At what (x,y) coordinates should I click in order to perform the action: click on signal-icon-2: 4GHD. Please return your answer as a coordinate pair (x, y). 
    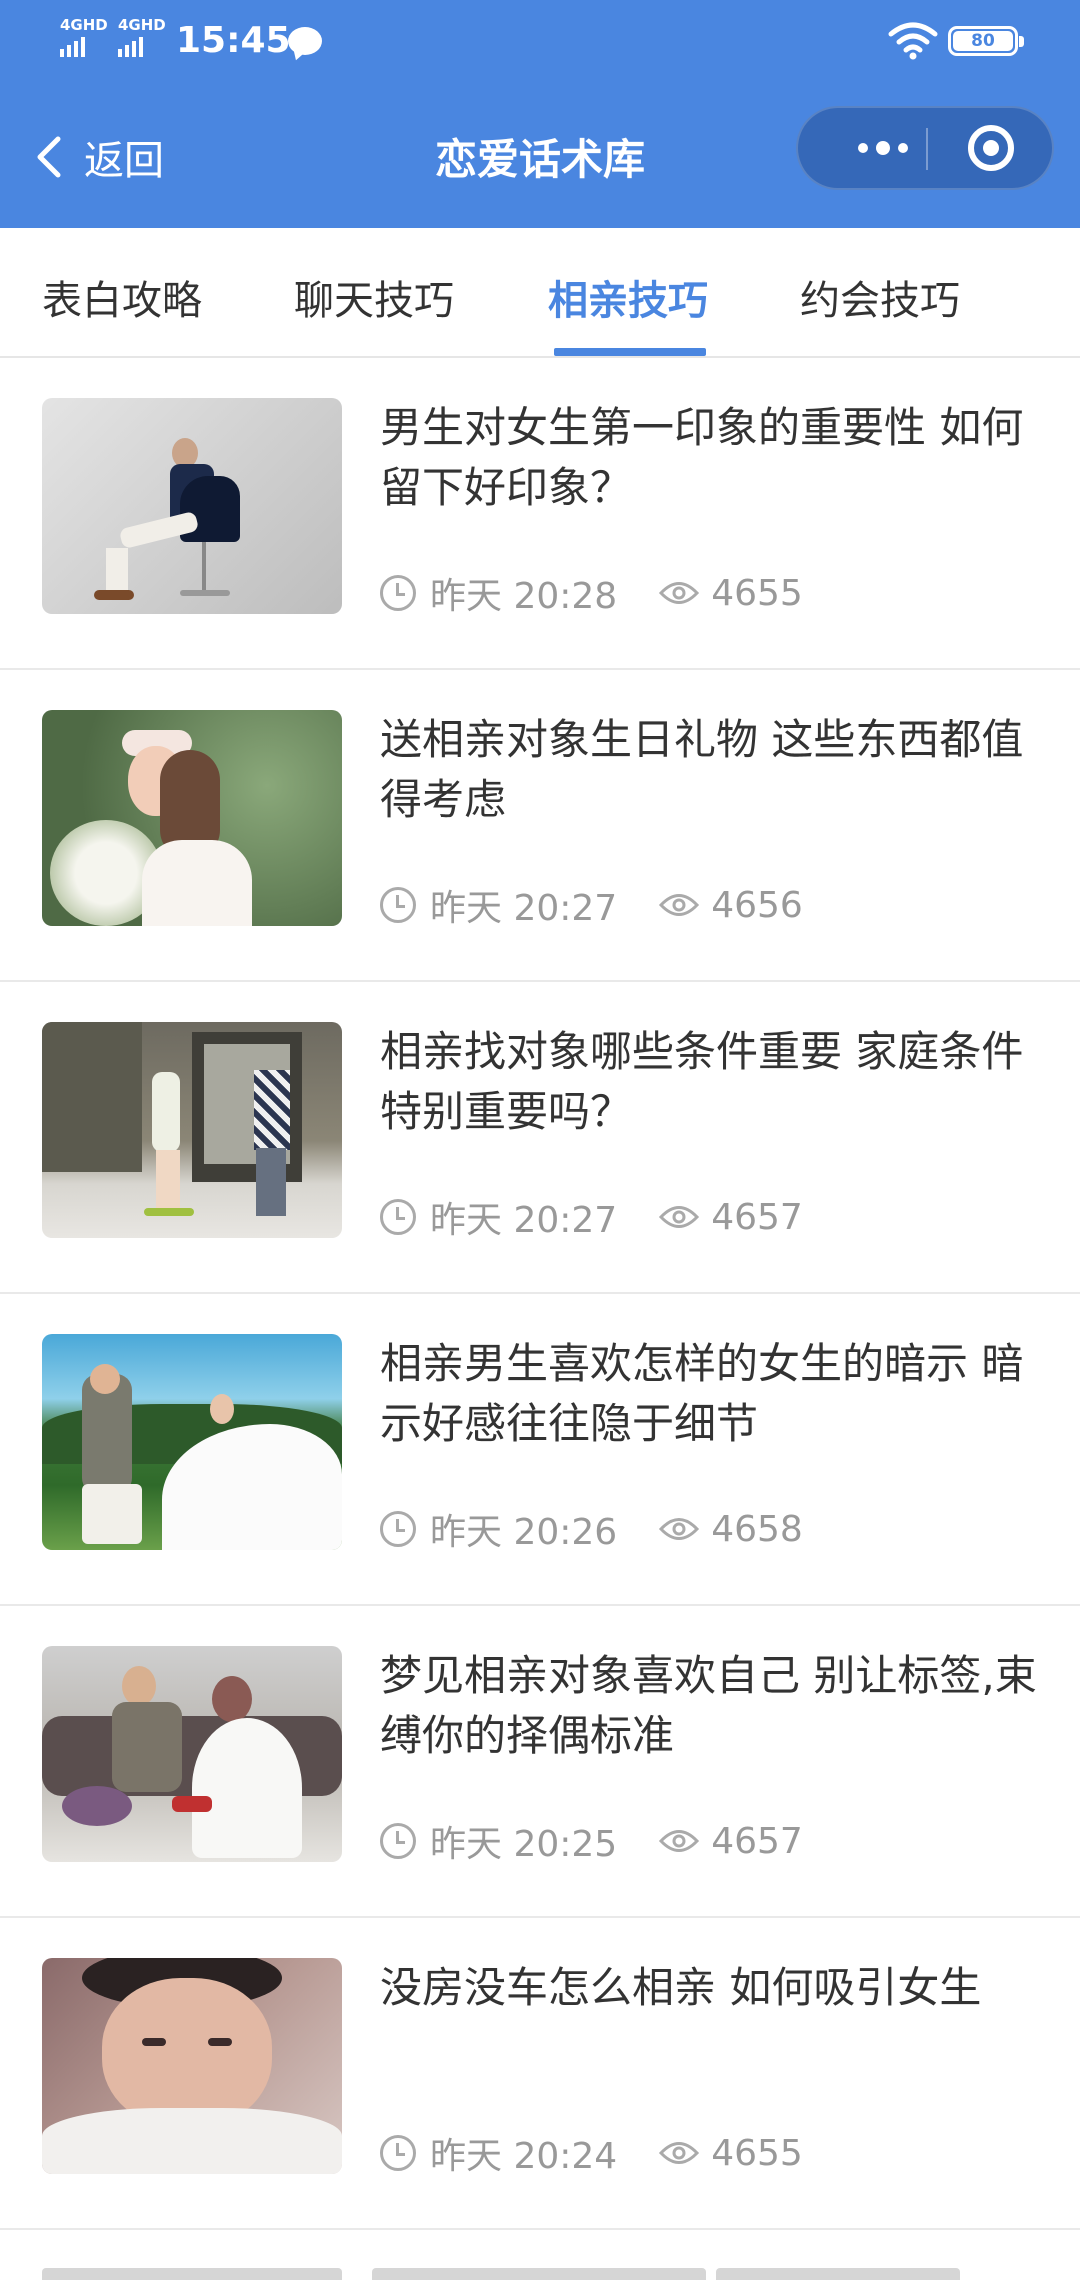
    Looking at the image, I should click on (142, 37).